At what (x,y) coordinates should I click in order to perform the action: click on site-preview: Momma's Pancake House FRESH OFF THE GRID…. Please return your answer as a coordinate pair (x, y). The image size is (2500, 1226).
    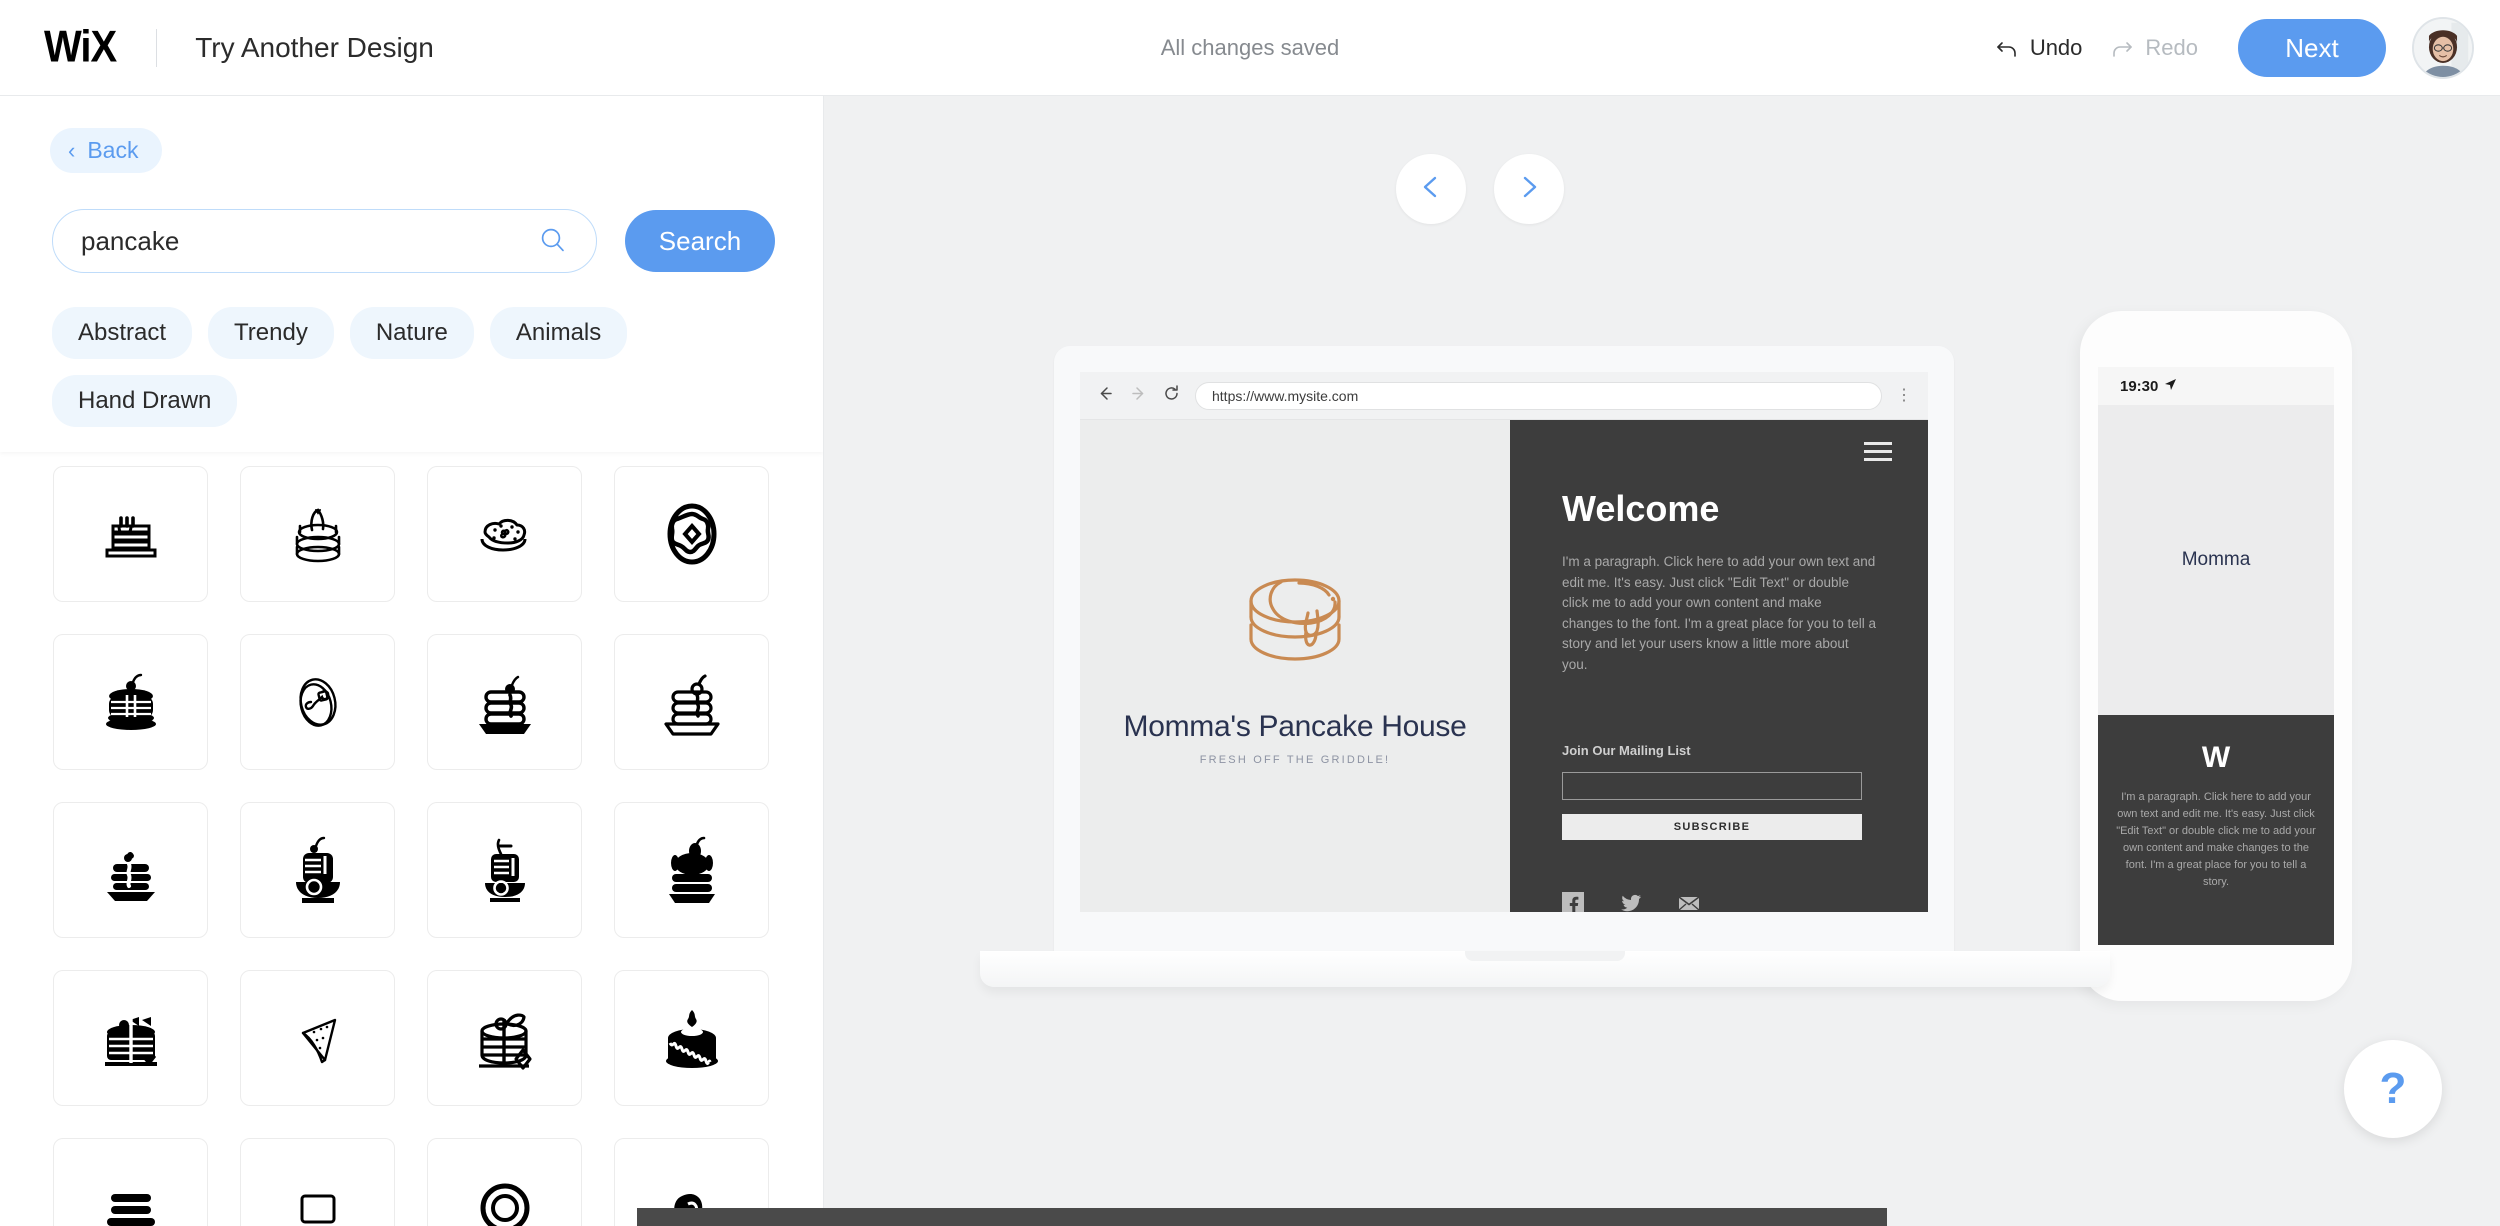
    Looking at the image, I should click on (1504, 666).